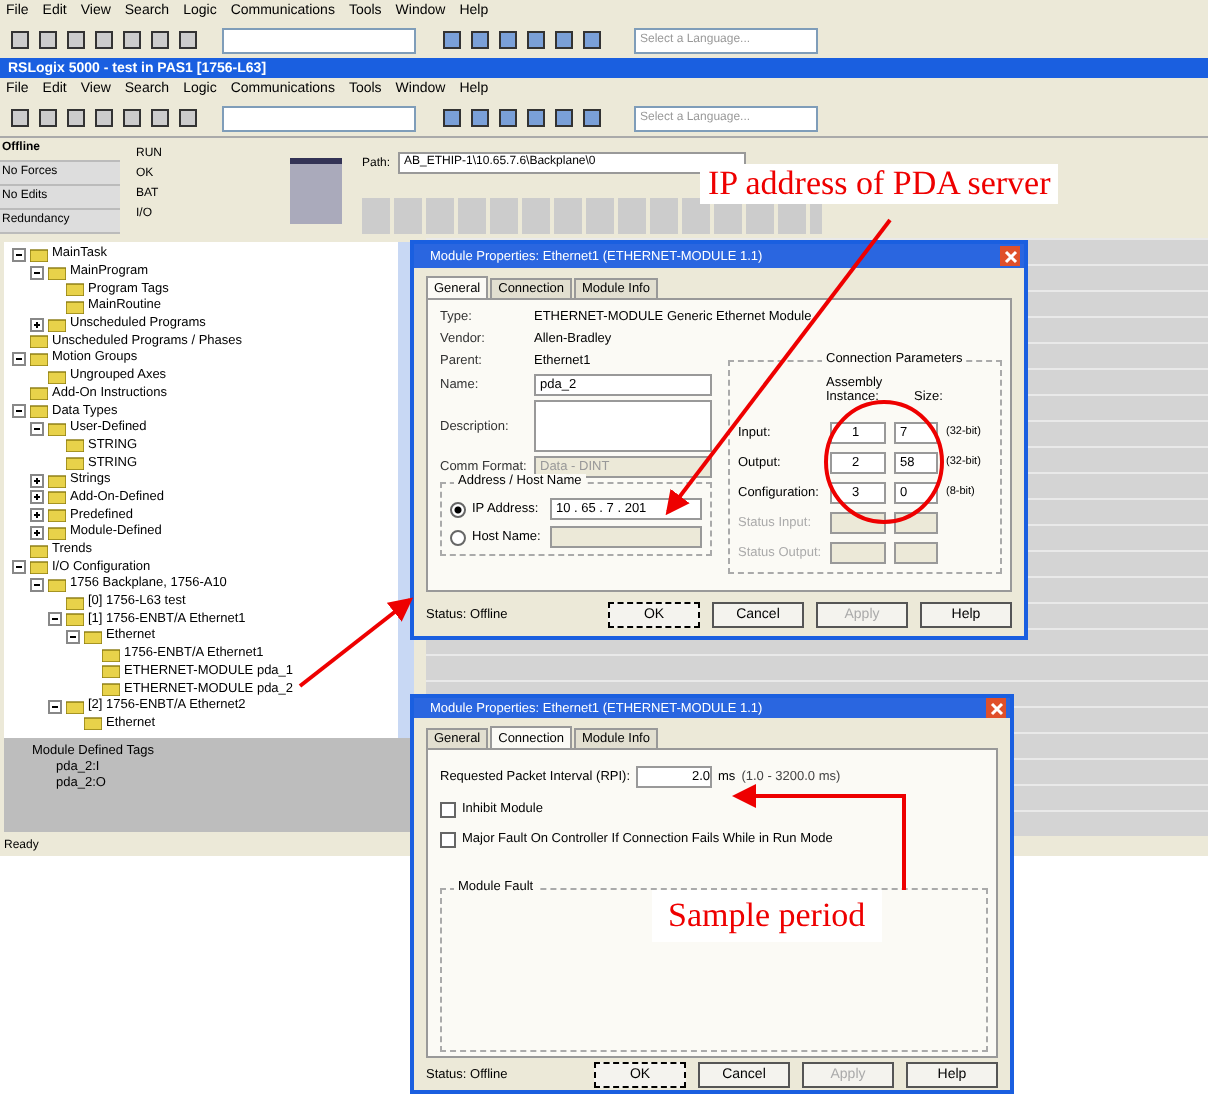 The width and height of the screenshot is (1208, 1094). What do you see at coordinates (879, 184) in the screenshot?
I see `callout-label: IP address of PDA server` at bounding box center [879, 184].